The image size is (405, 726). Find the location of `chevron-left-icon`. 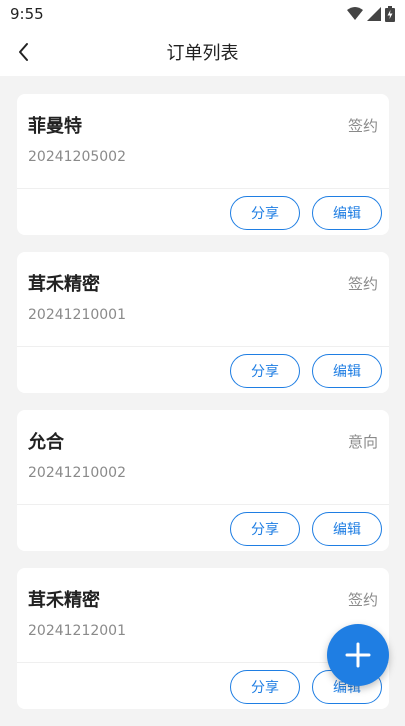

chevron-left-icon is located at coordinates (23, 52).